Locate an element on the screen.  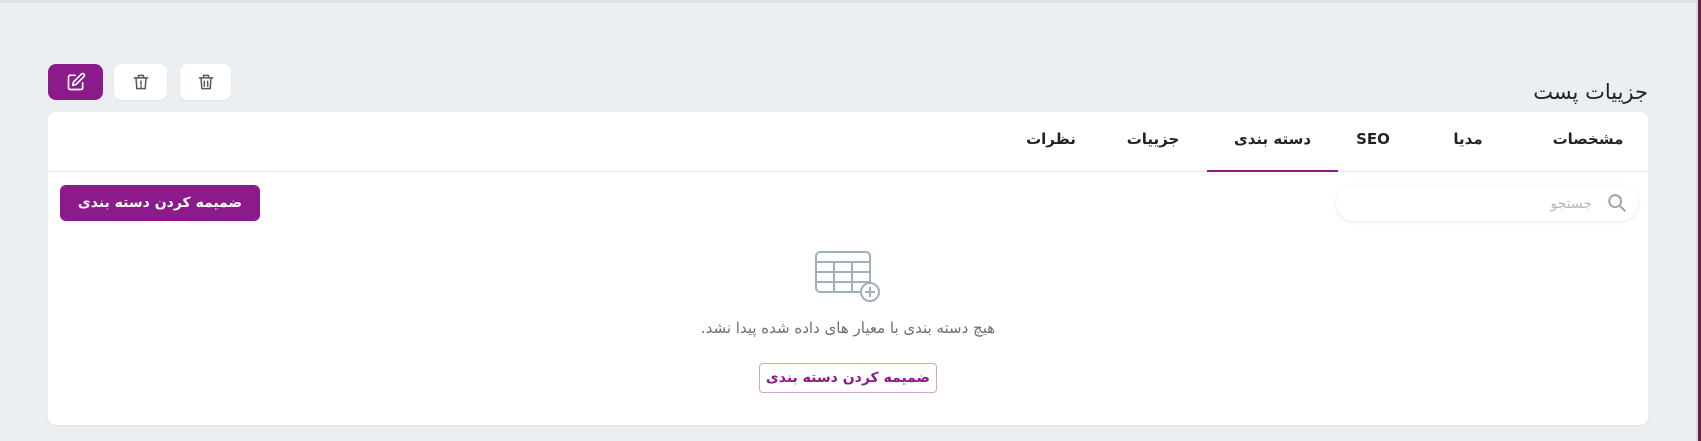
archive-alert-icon is located at coordinates (140, 82).